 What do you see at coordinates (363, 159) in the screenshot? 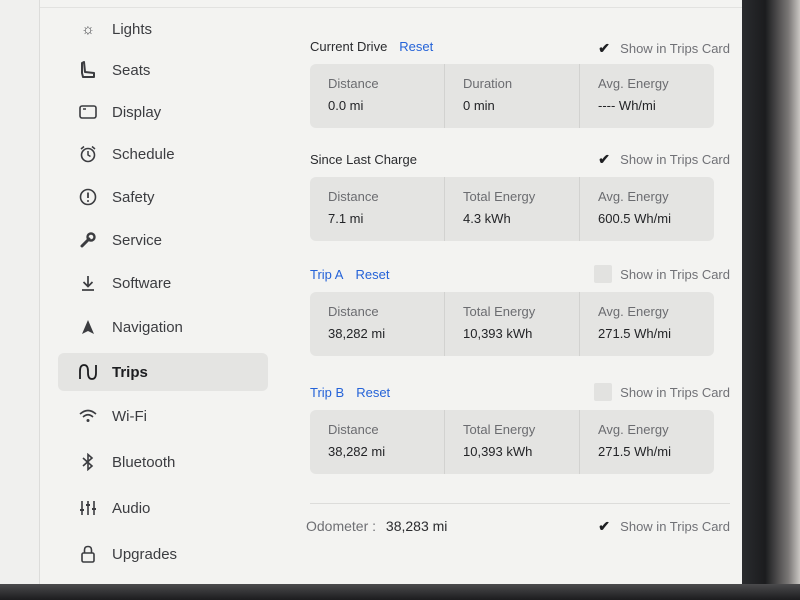
I see `since-last-charge-title: Since Last Charge` at bounding box center [363, 159].